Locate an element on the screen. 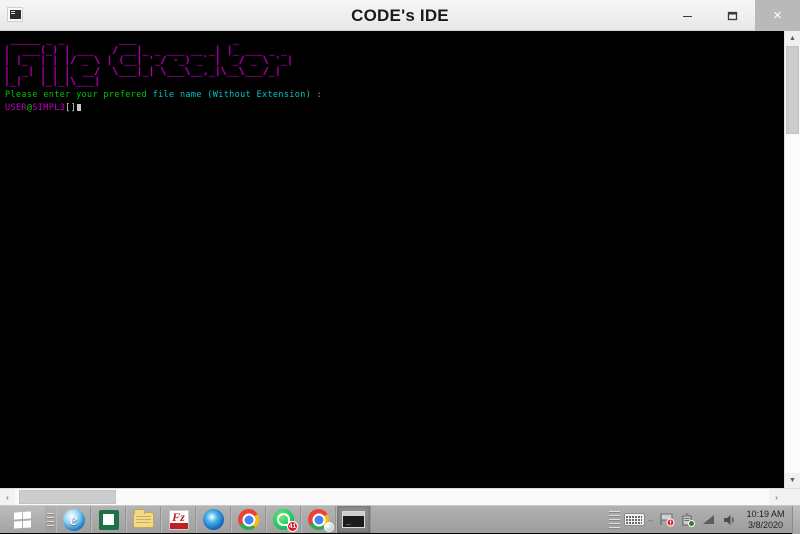 This screenshot has height=534, width=800. flag-alert-icon is located at coordinates (667, 519).